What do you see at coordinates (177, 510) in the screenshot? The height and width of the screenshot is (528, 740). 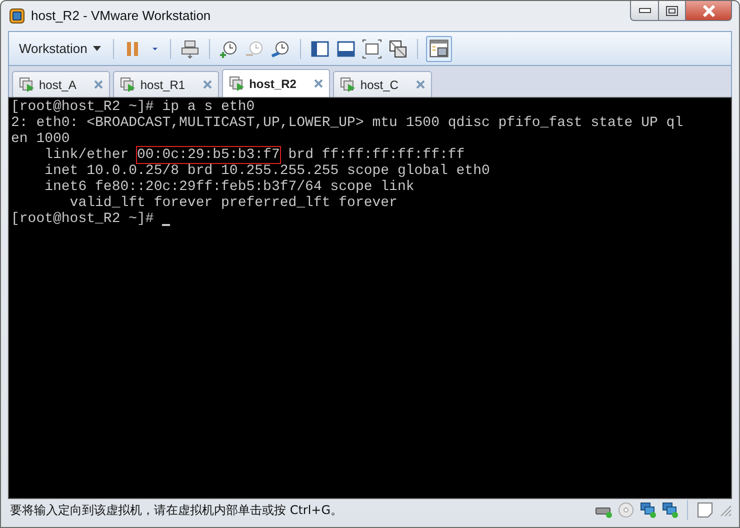 I see `status-message: 要将输入定向到该虚拟机，请在虚拟机内部单击或按 Ctrl+G。` at bounding box center [177, 510].